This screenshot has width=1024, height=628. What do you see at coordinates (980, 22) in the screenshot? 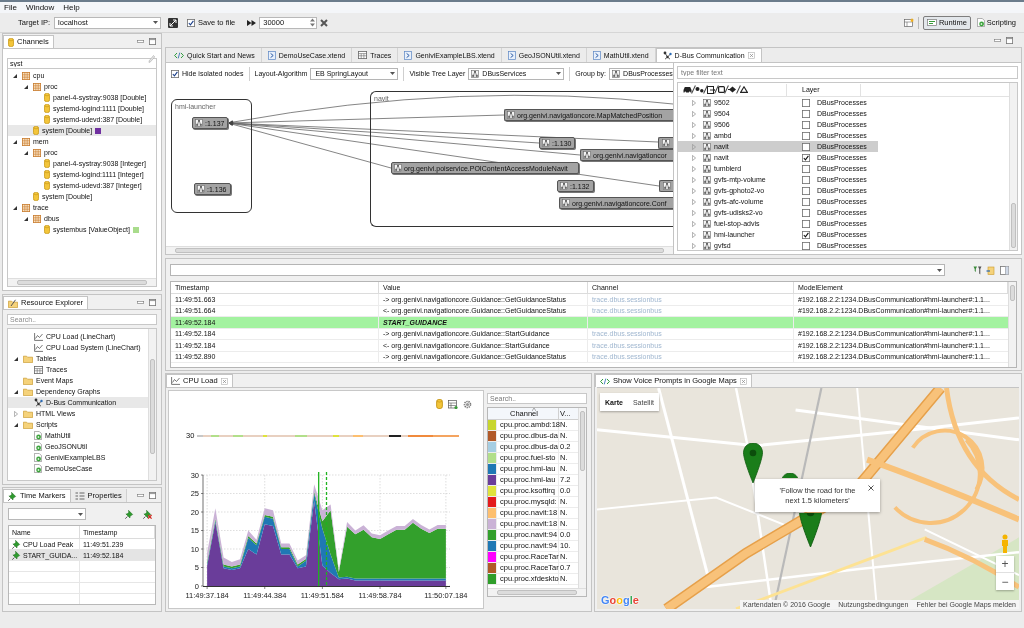
I see `scripting-icon` at bounding box center [980, 22].